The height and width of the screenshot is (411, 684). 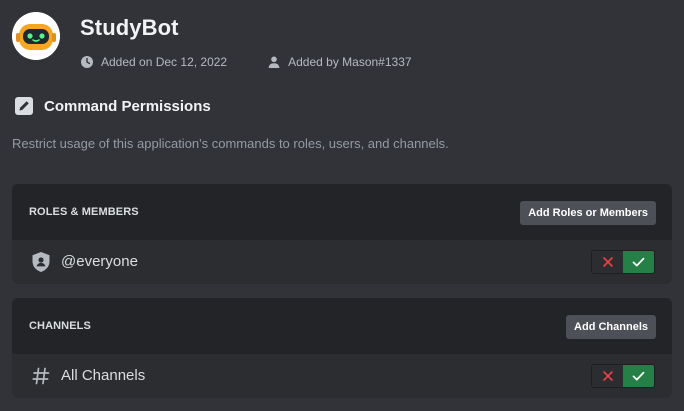 I want to click on section-title: Command Permissions, so click(x=127, y=106).